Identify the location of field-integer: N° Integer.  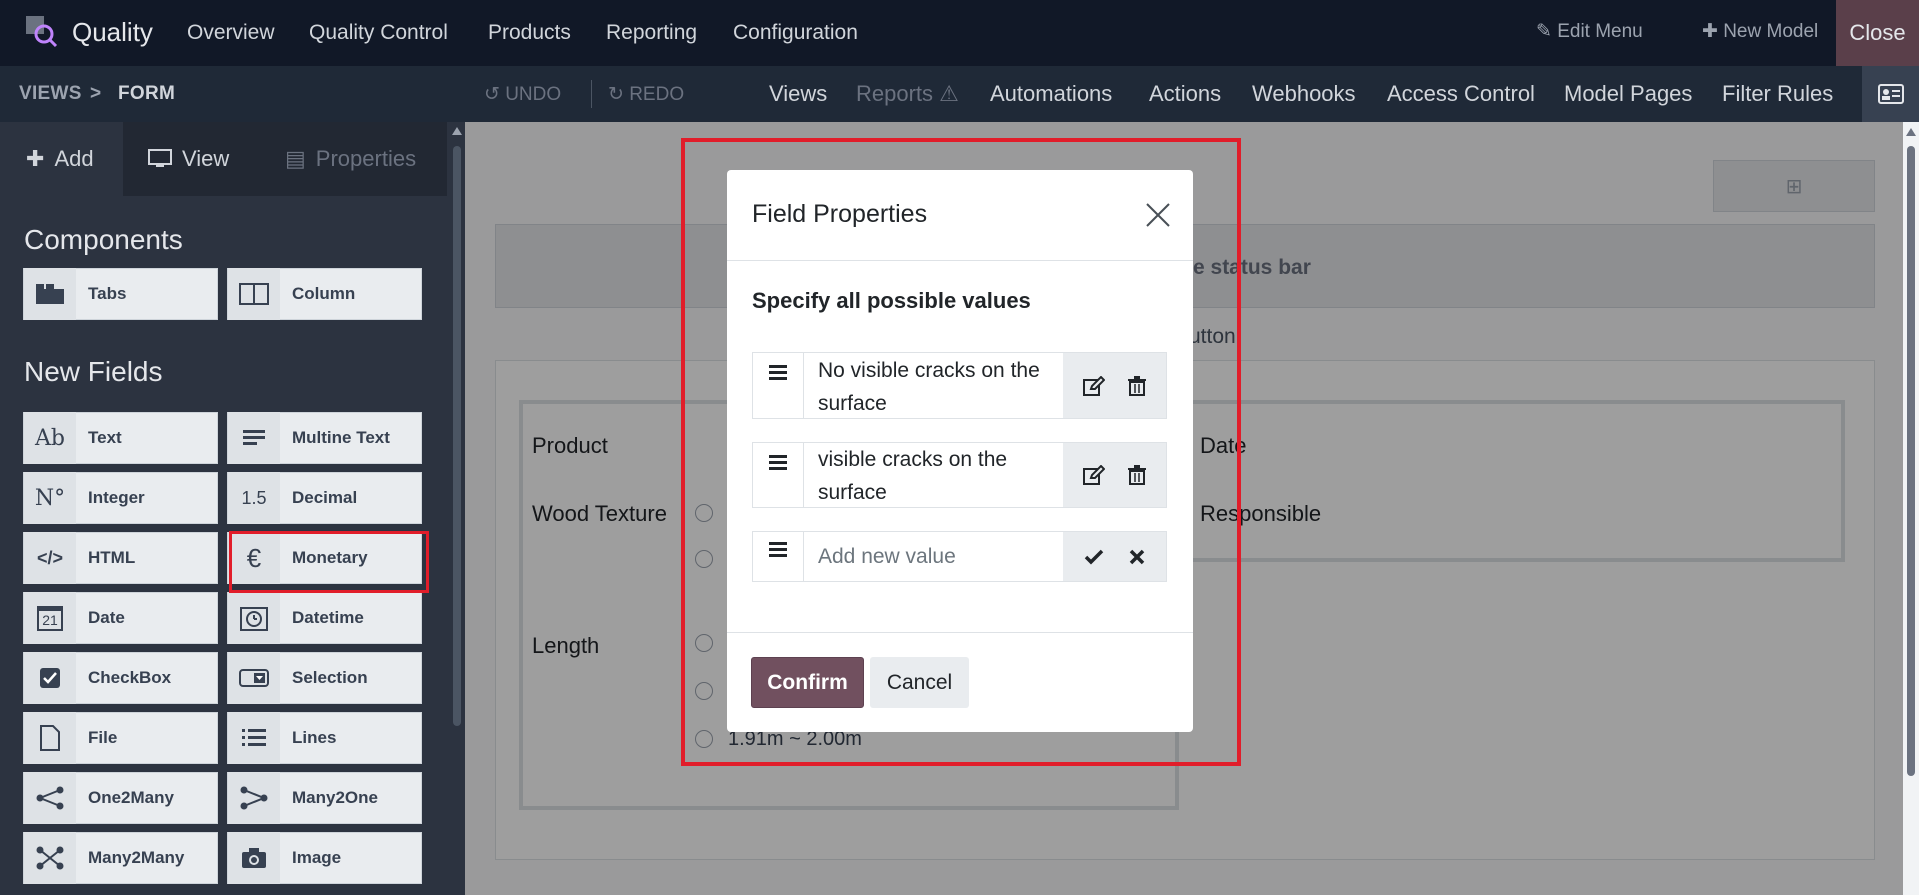
(120, 498).